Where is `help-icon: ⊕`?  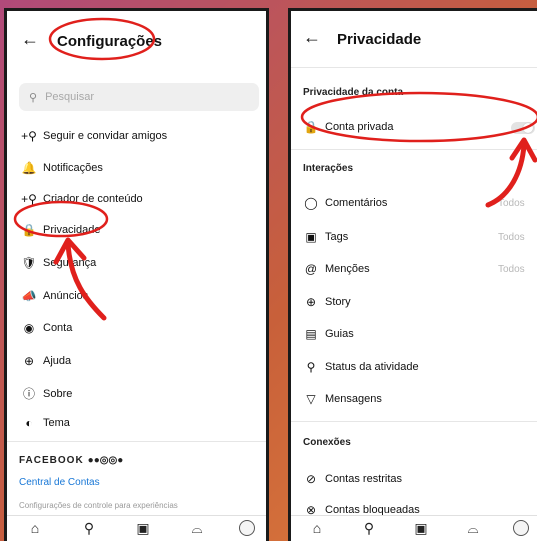 help-icon: ⊕ is located at coordinates (29, 361).